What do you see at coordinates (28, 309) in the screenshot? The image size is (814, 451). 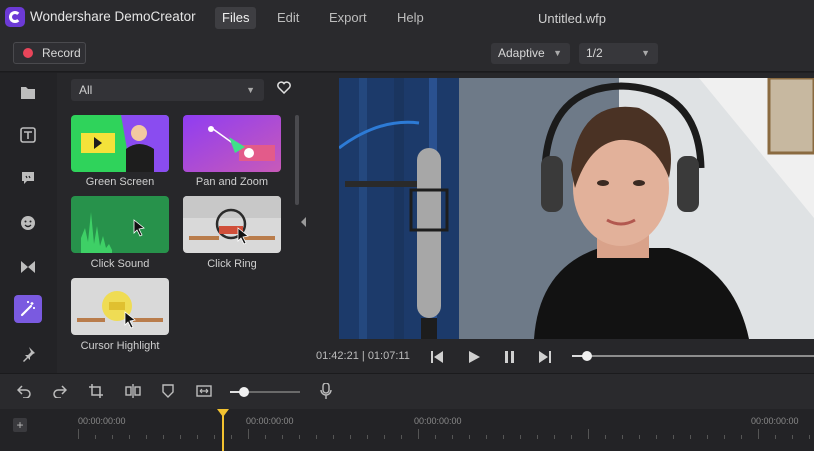 I see `effects-wand-icon` at bounding box center [28, 309].